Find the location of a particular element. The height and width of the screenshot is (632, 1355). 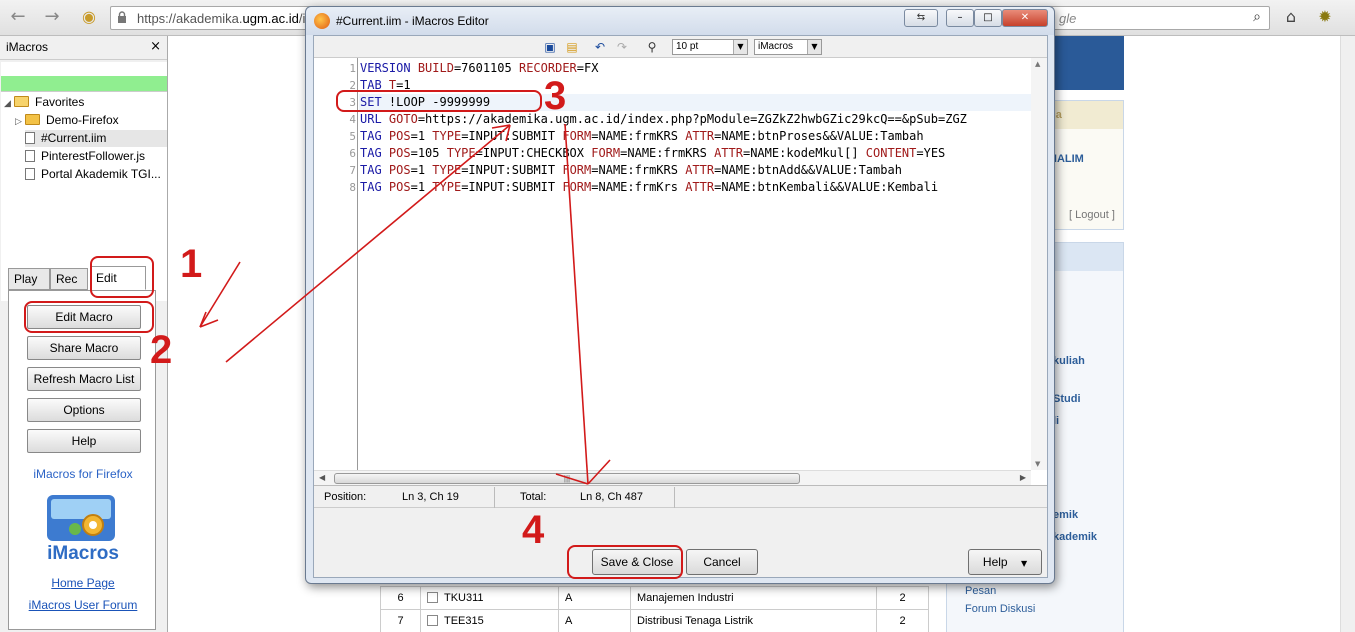

tree-item-label: Favorites is located at coordinates (60, 102).